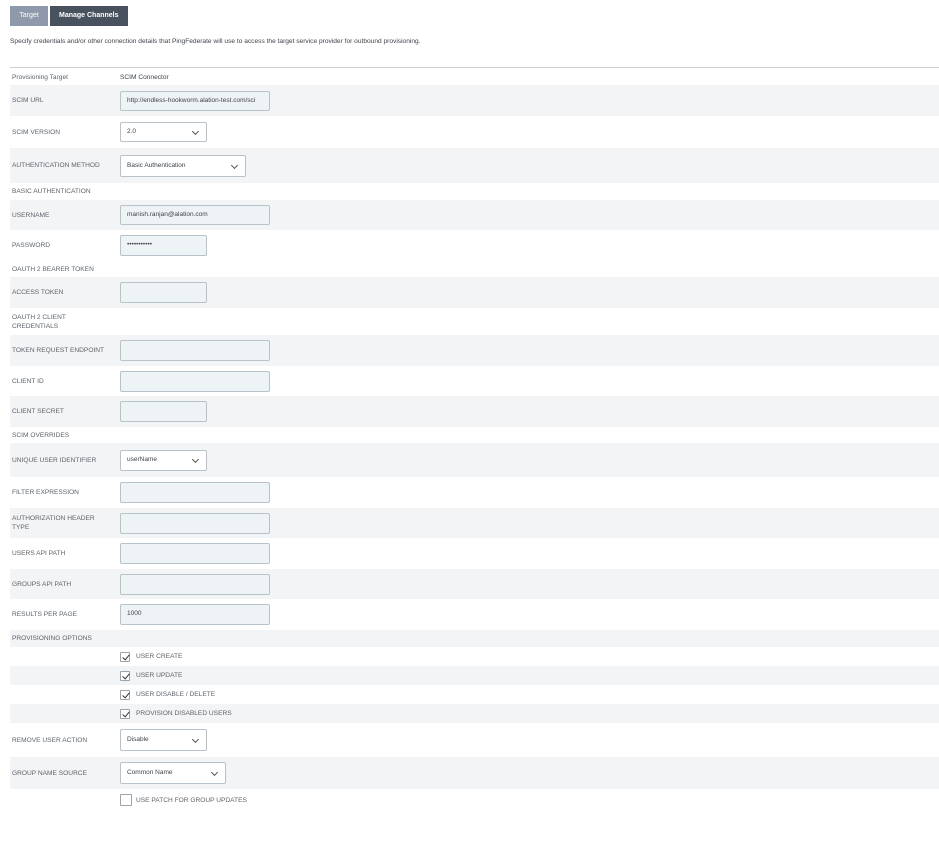  I want to click on row-users-api-path: USERS API PATH, so click(474, 553).